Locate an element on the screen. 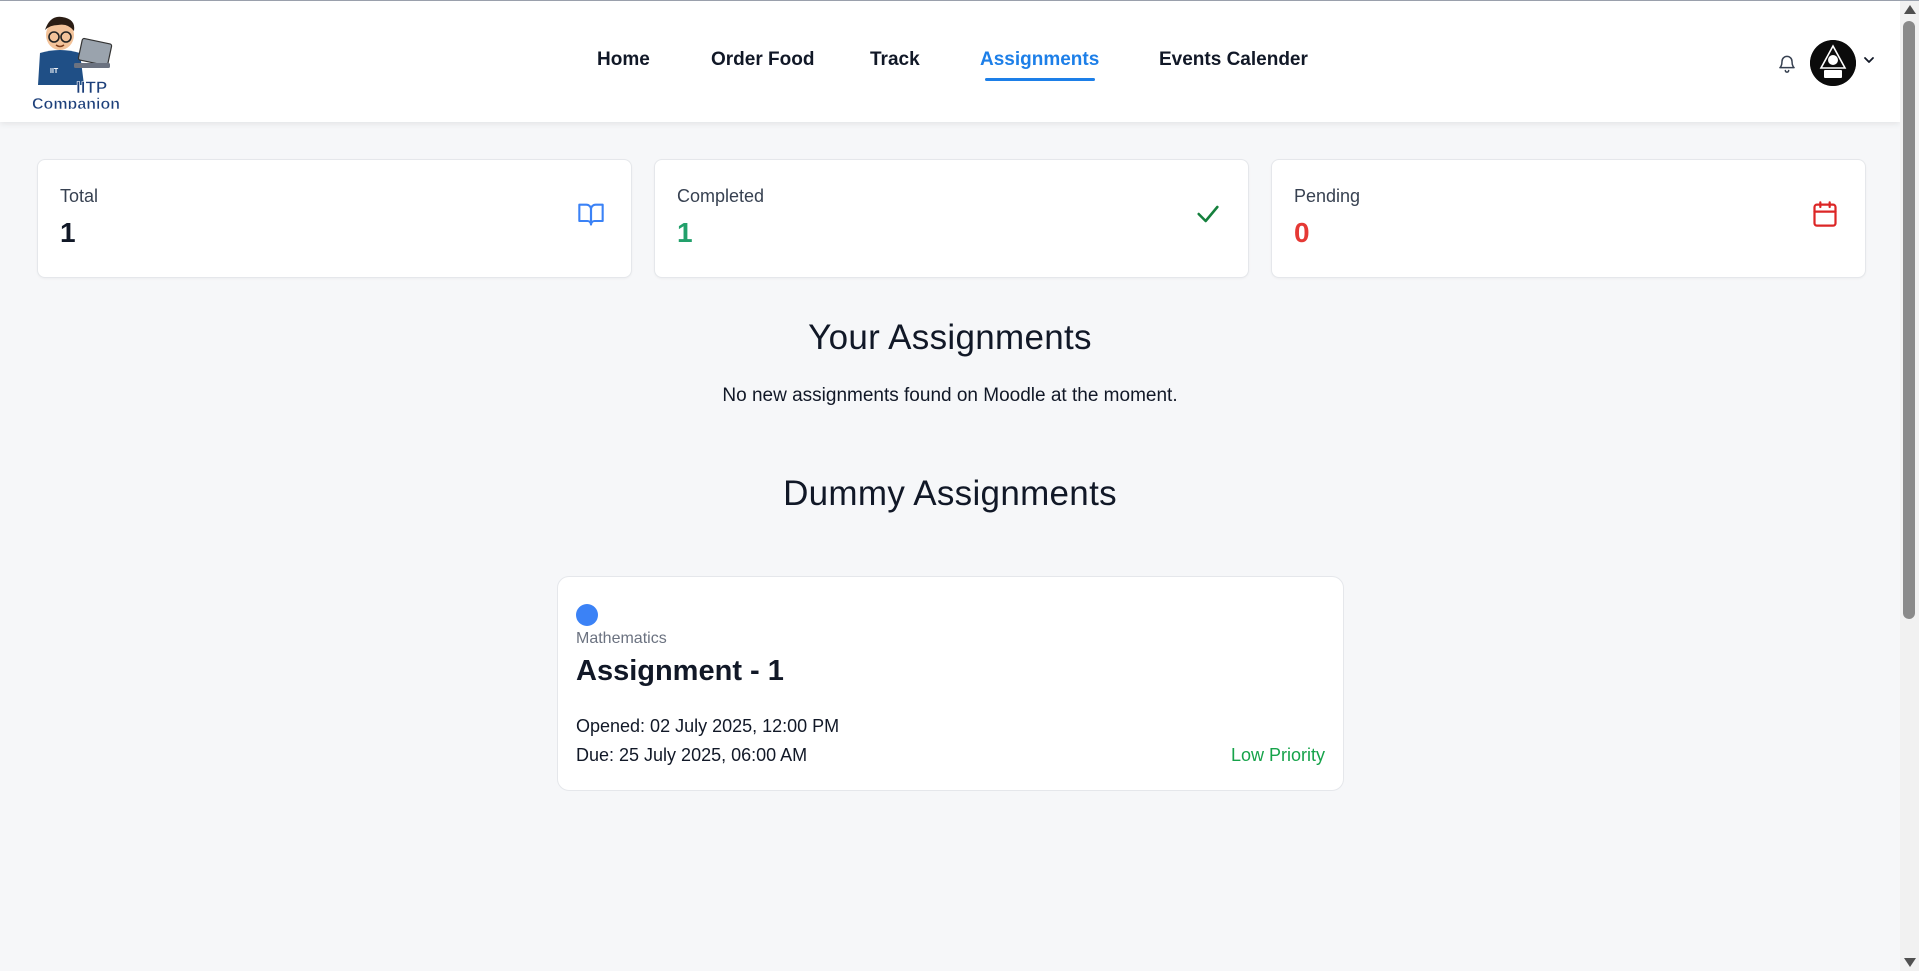 The image size is (1919, 971). scroll-down-arrow-icon is located at coordinates (1910, 962).